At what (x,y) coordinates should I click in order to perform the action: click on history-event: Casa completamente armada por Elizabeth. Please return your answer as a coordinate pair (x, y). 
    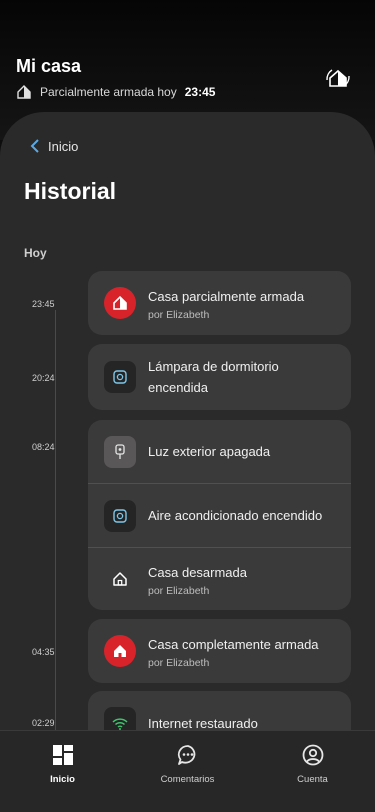
    Looking at the image, I should click on (219, 651).